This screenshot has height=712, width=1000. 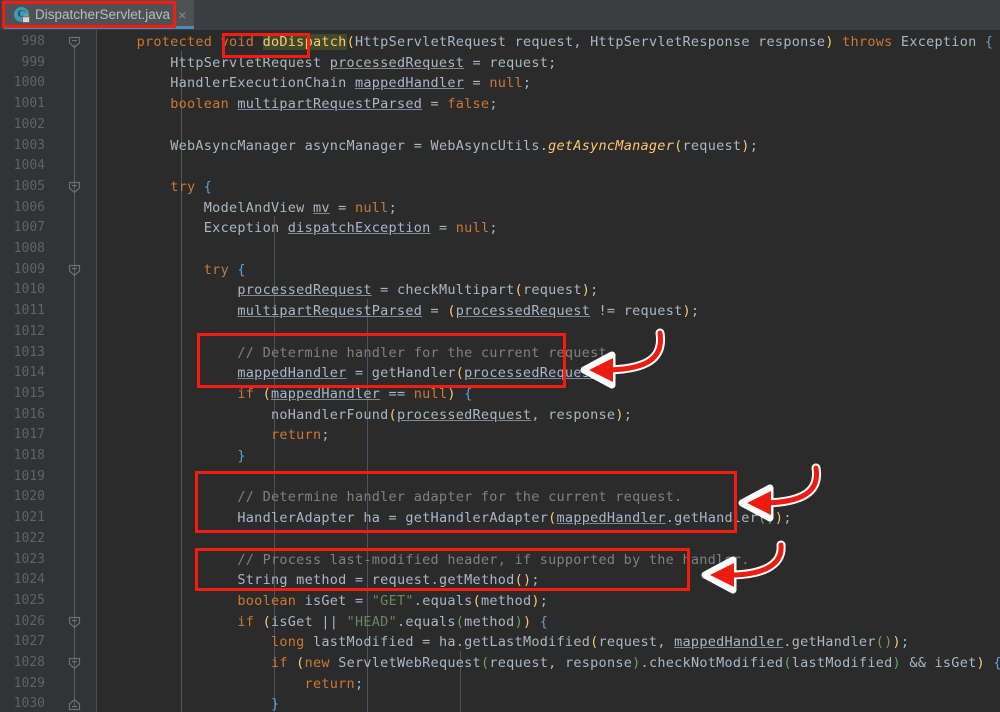 What do you see at coordinates (29, 352) in the screenshot?
I see `line-number: 1013` at bounding box center [29, 352].